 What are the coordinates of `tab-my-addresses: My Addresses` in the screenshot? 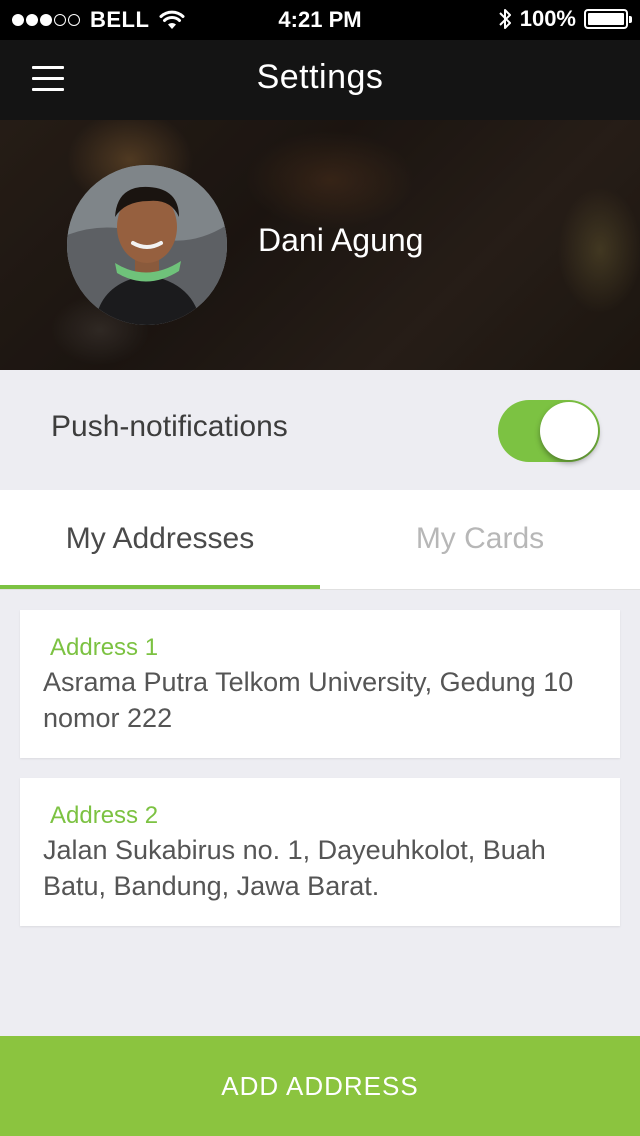 It's located at (160, 540).